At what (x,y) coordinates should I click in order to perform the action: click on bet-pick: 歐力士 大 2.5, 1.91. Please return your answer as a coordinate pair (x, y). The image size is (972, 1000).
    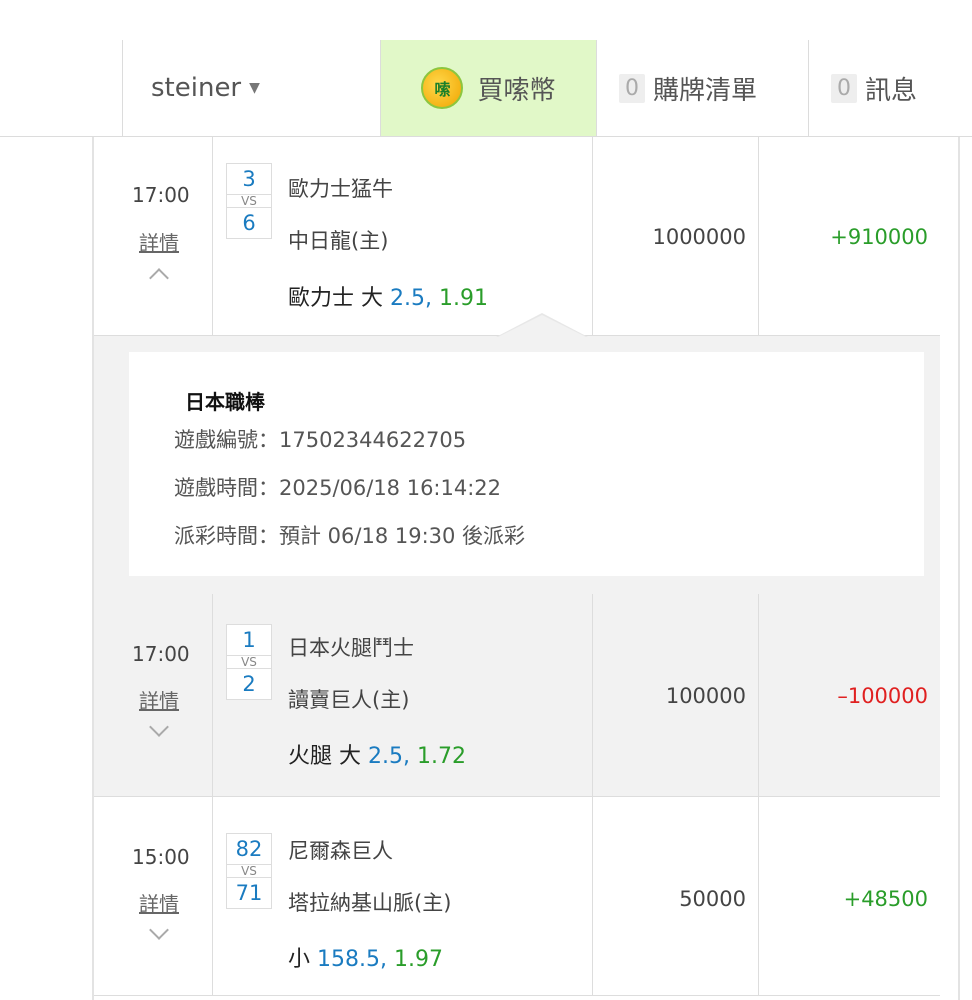
    Looking at the image, I should click on (388, 296).